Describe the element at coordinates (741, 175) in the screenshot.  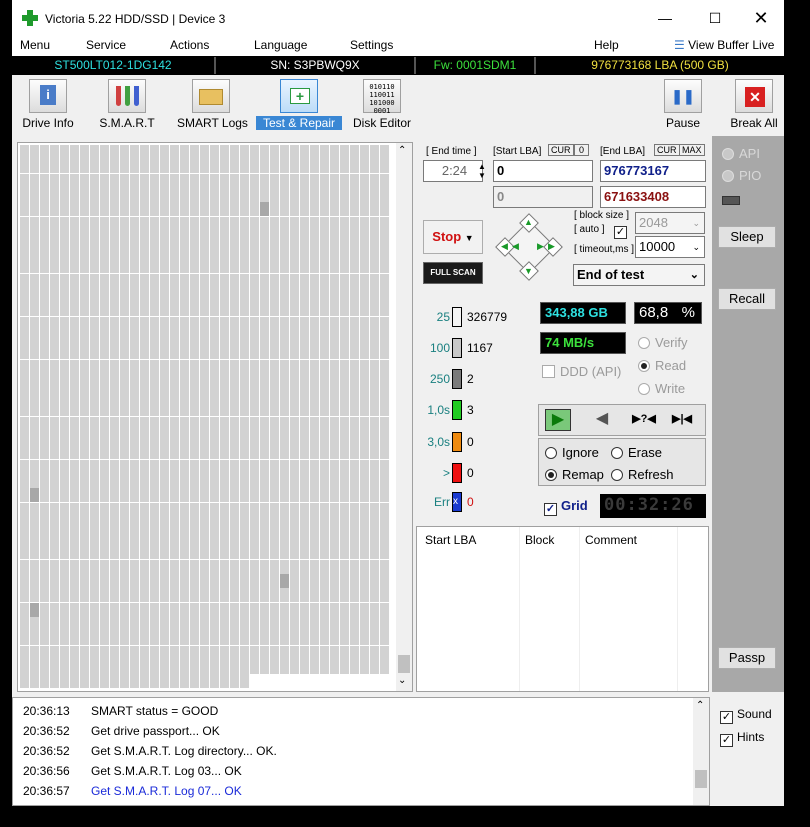
I see `pio-radio: PIO` at that location.